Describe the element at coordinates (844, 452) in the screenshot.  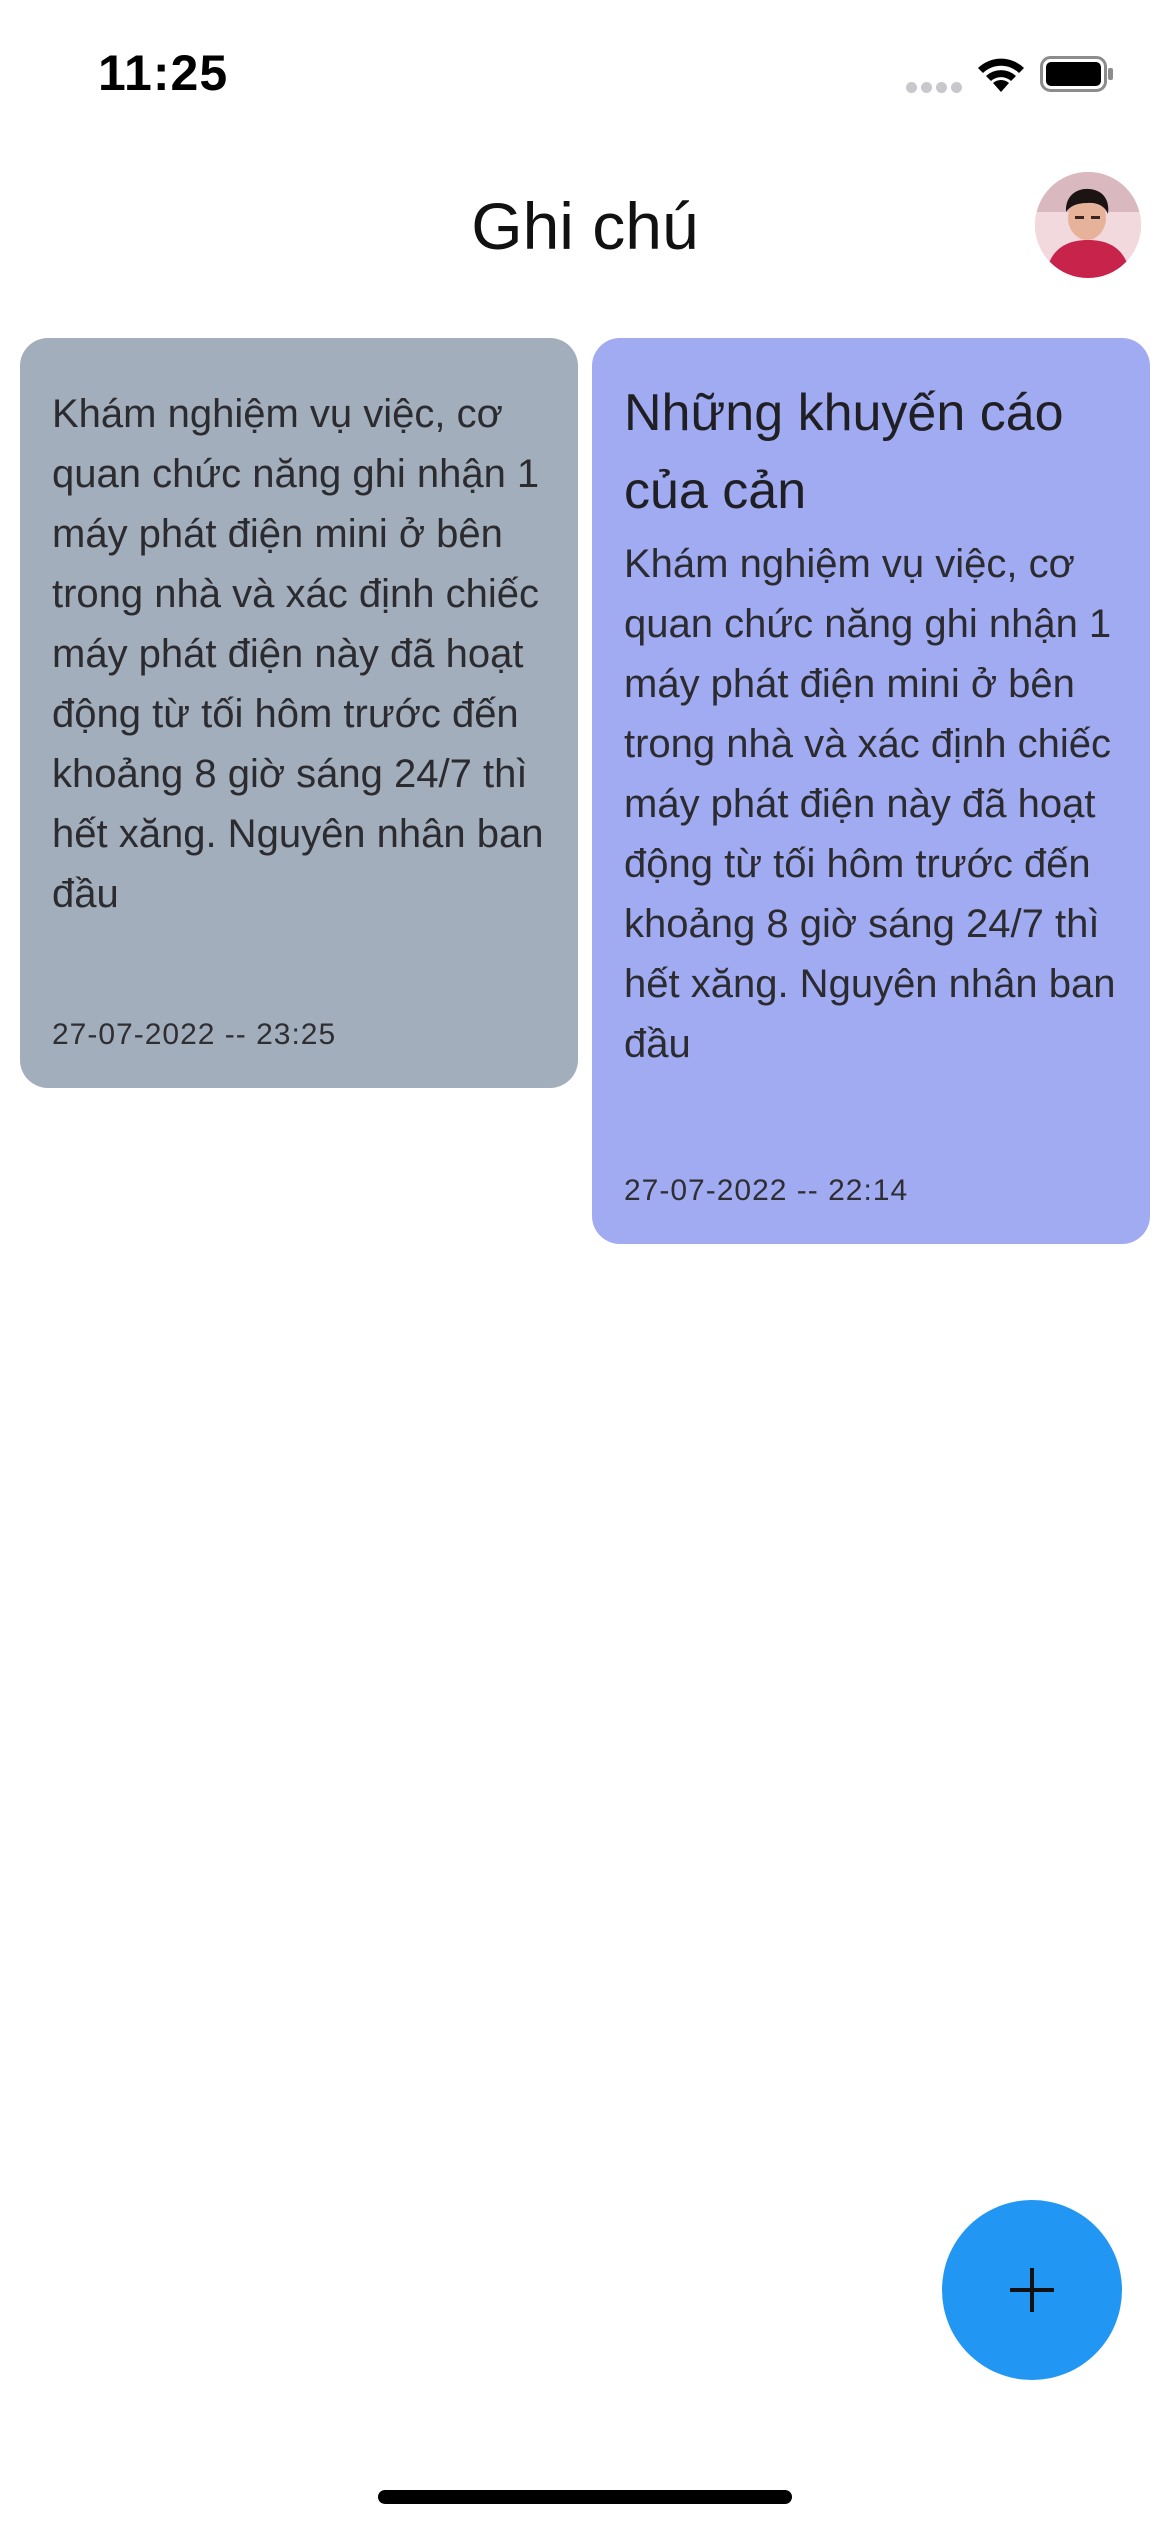
I see `note-title: Những khuyến cáo của cản` at that location.